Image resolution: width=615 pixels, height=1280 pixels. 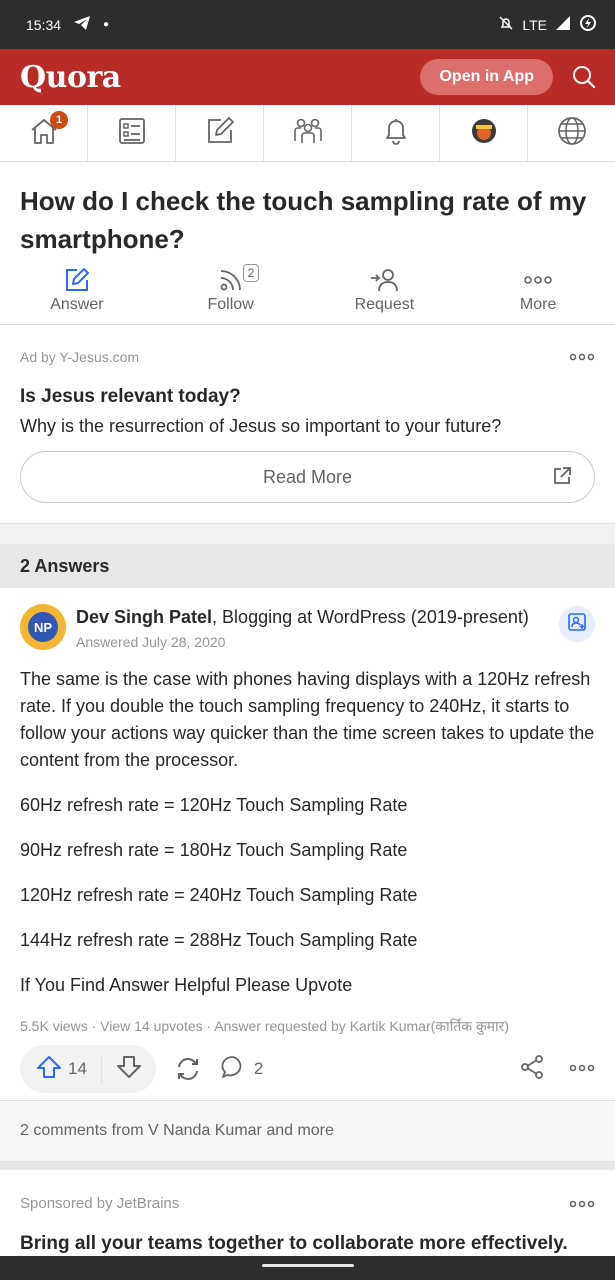 What do you see at coordinates (307, 24) in the screenshot?
I see `status-bar: 15:34 ● LTE` at bounding box center [307, 24].